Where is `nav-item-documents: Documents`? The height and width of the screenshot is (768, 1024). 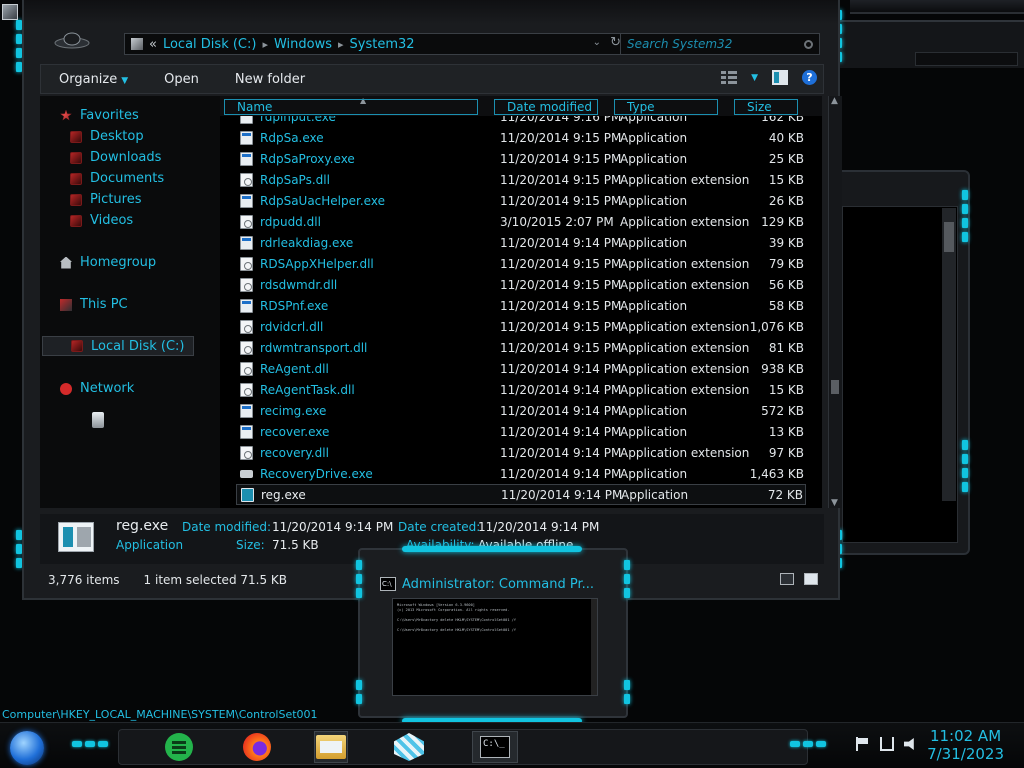
nav-item-documents: Documents is located at coordinates (117, 178).